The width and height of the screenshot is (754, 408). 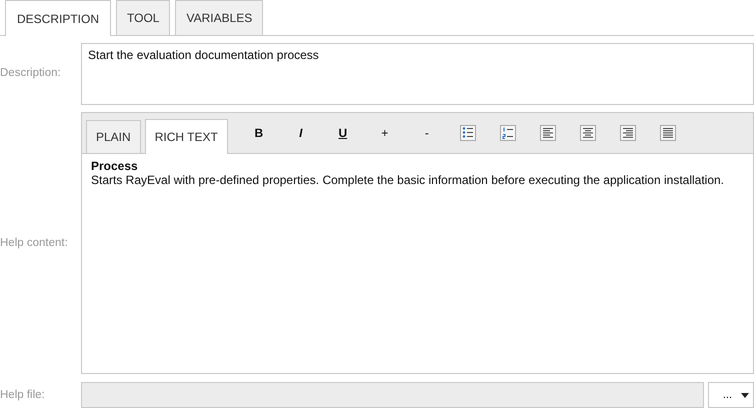 What do you see at coordinates (392, 395) in the screenshot?
I see `help-file-field` at bounding box center [392, 395].